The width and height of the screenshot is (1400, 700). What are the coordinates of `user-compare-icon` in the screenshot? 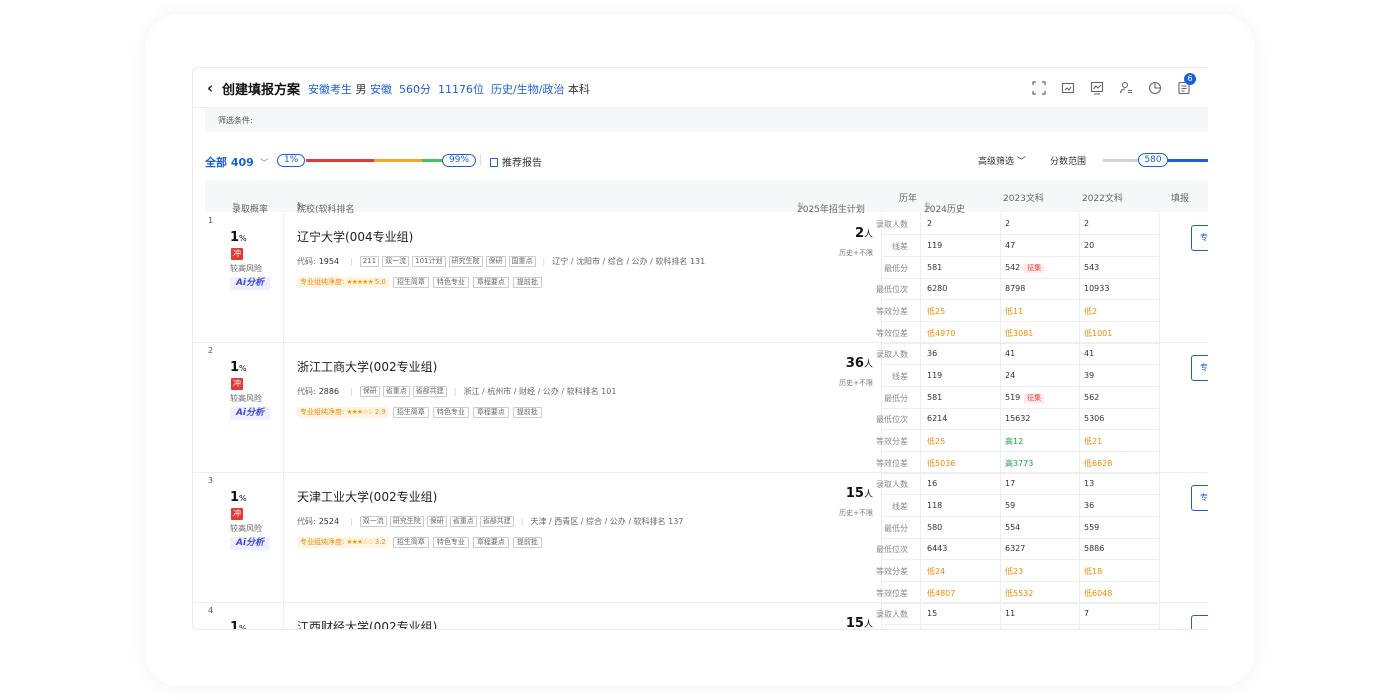 It's located at (1125, 87).